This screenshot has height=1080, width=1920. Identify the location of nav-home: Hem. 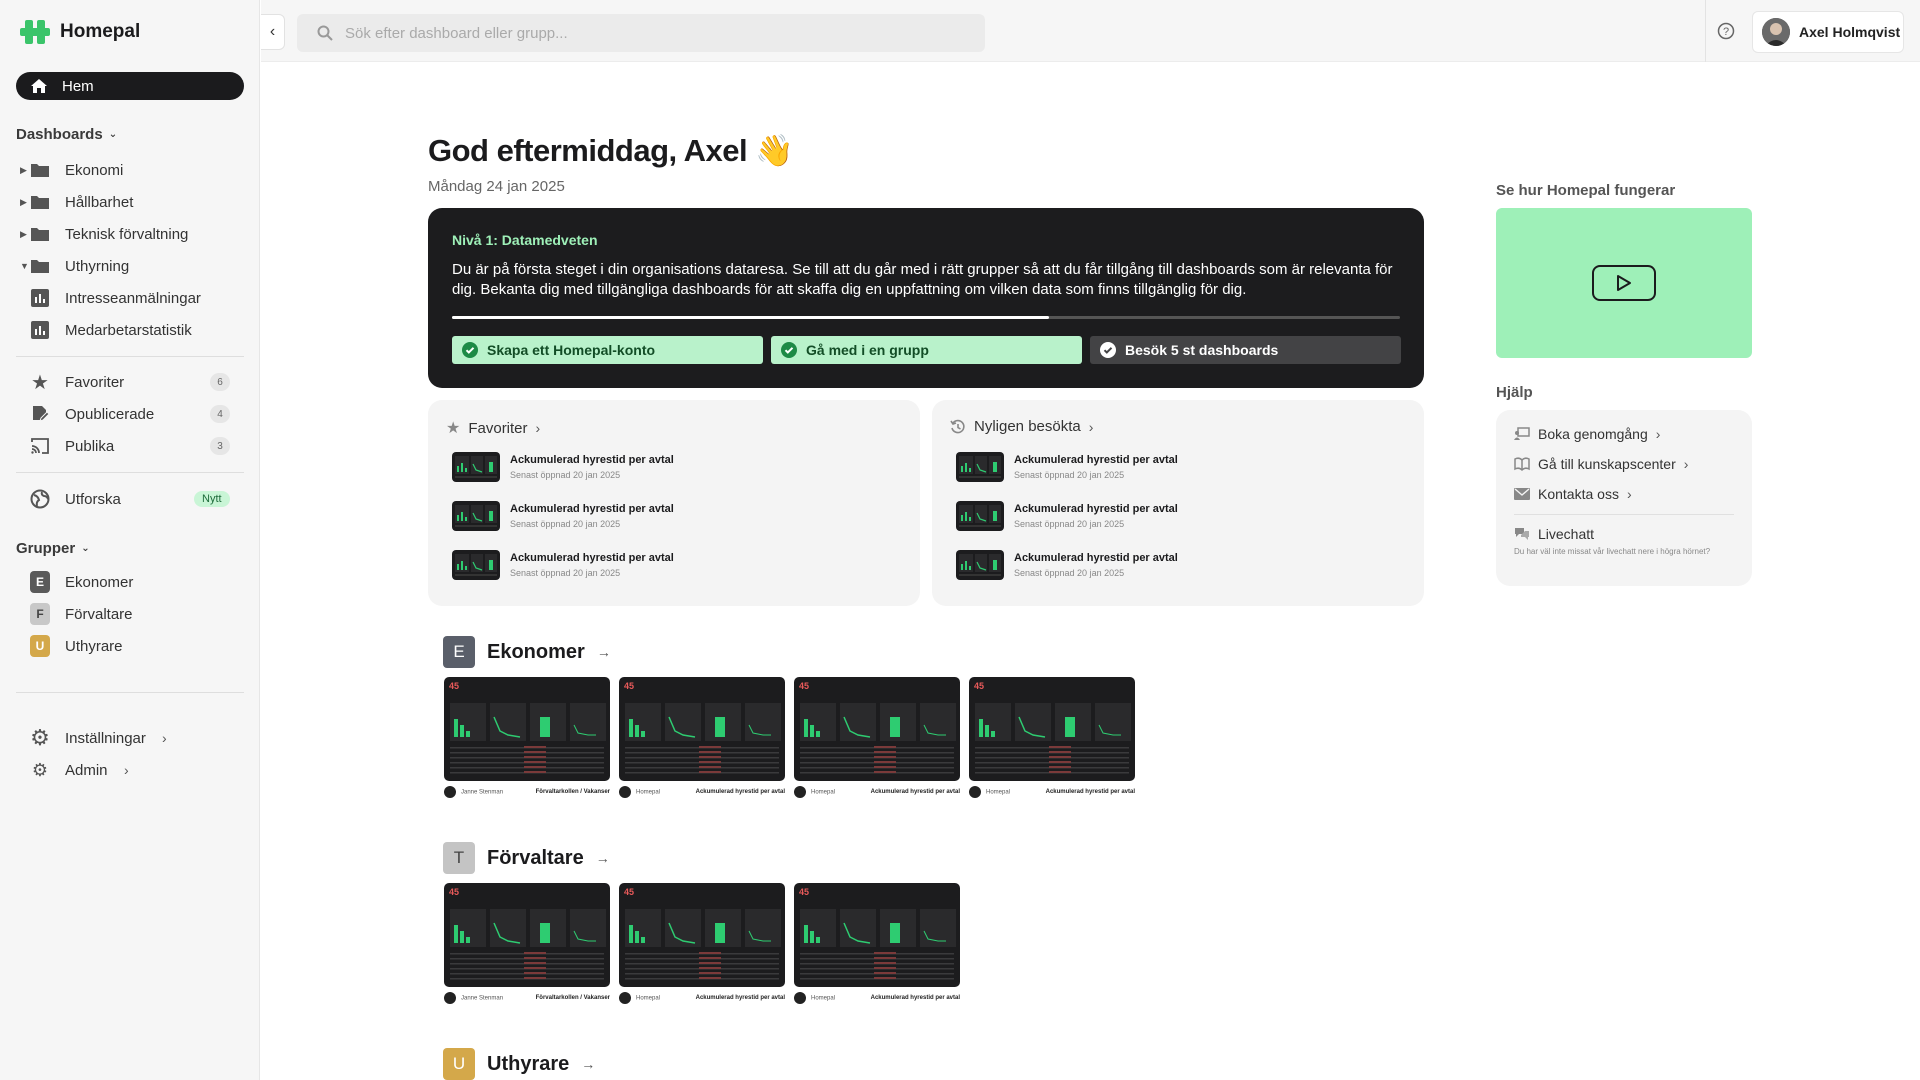
(130, 86).